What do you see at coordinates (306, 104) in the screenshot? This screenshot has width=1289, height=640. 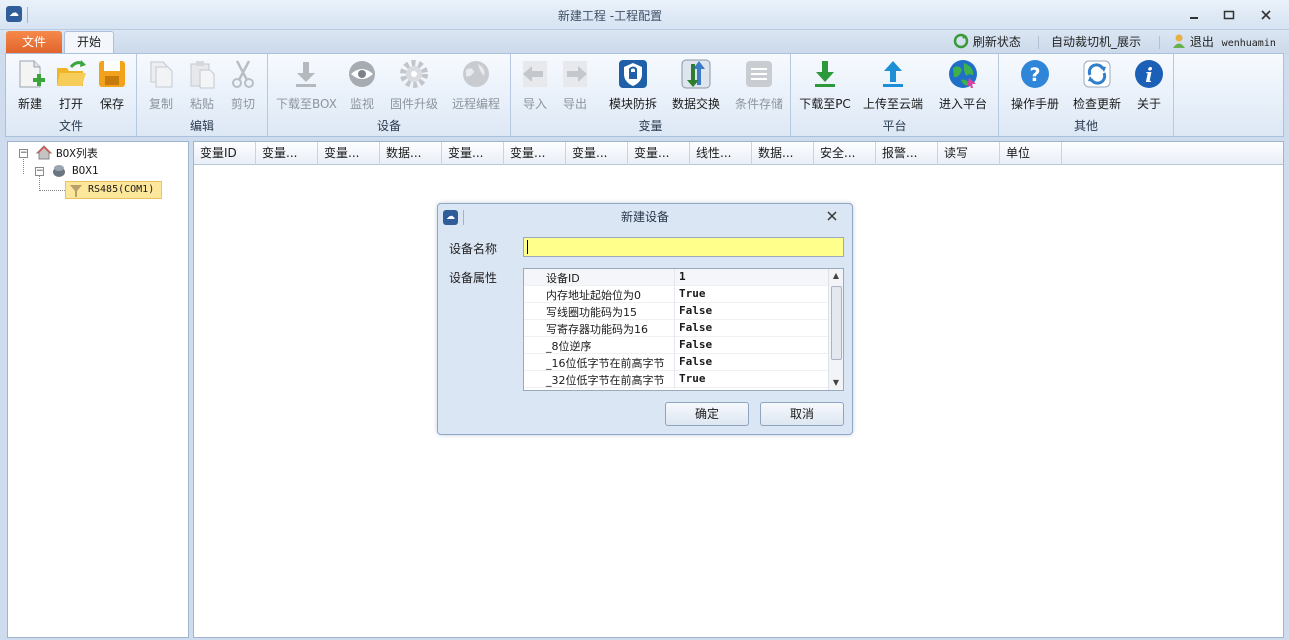 I see `download-to-box-label: 下载至BOX` at bounding box center [306, 104].